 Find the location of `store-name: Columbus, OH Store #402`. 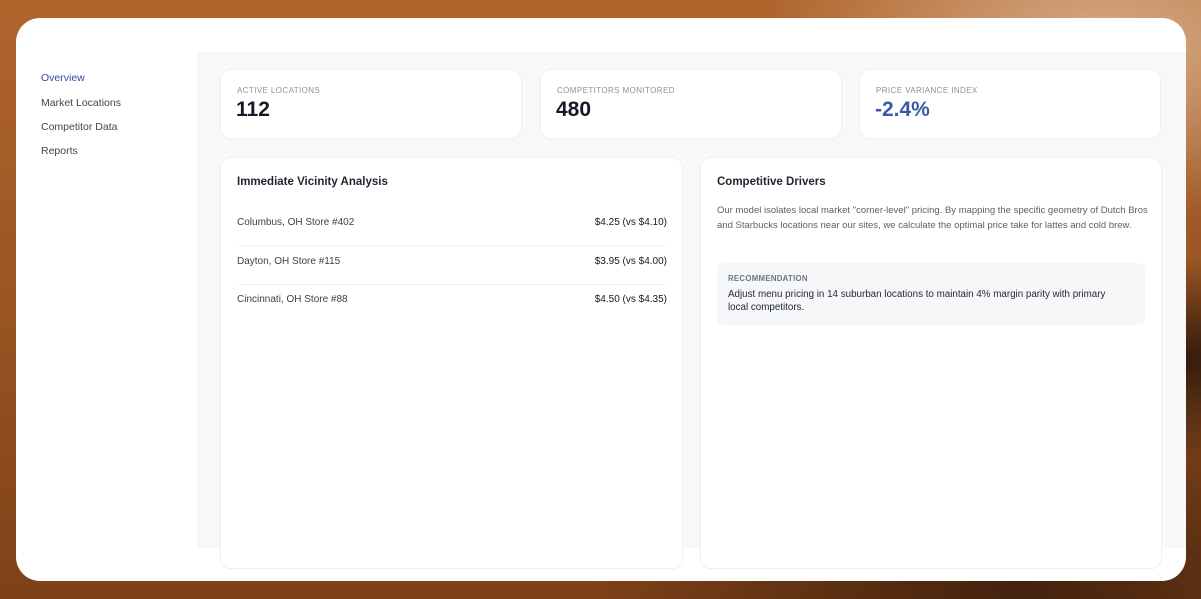

store-name: Columbus, OH Store #402 is located at coordinates (296, 222).